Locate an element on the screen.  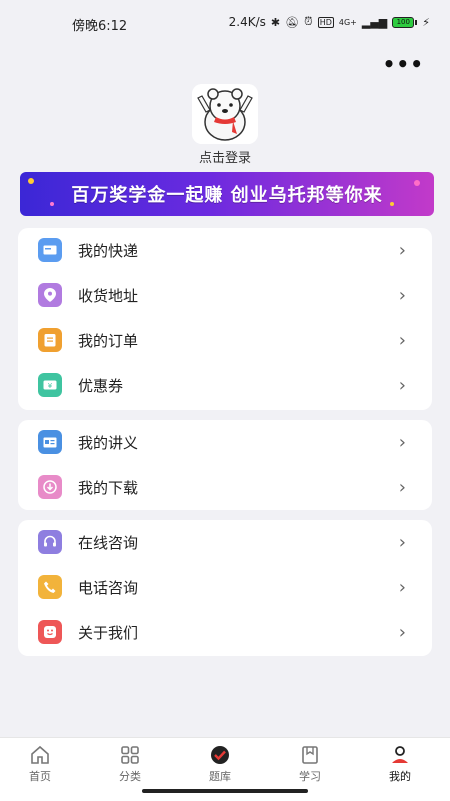
tab-category: 分类 is located at coordinates (130, 764).